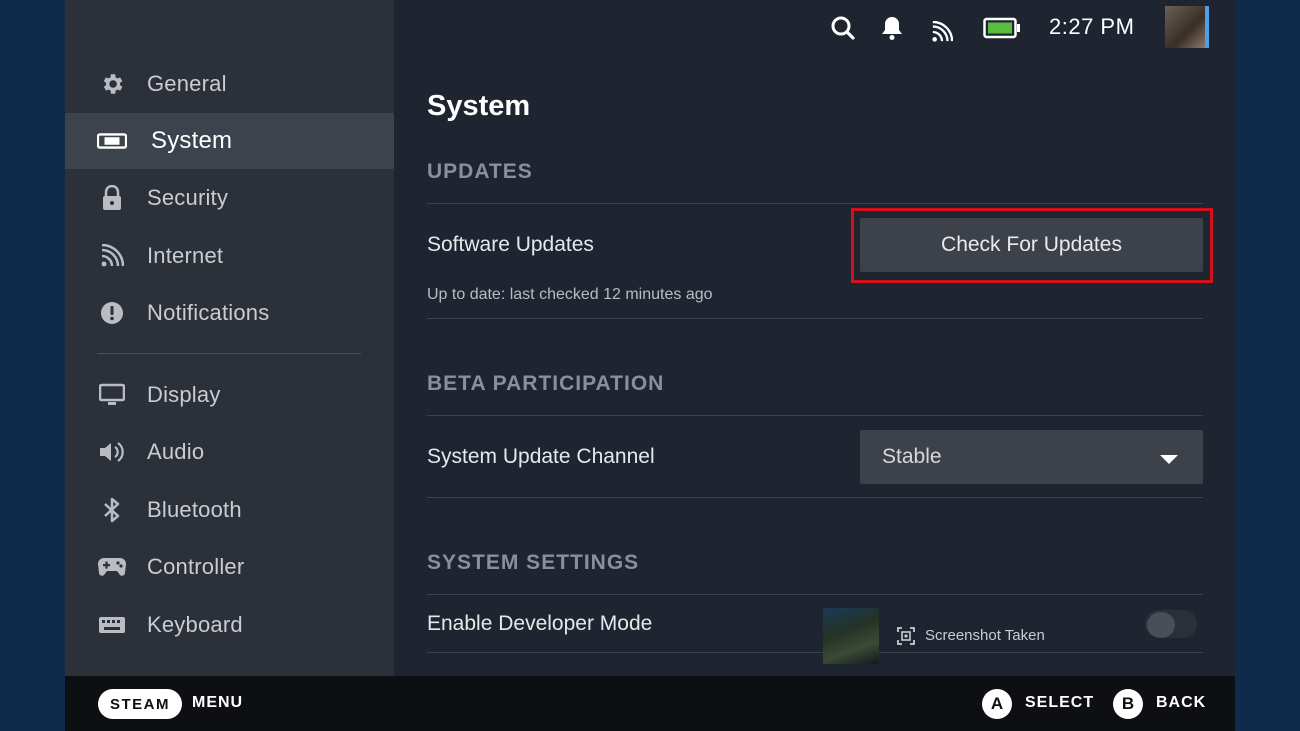 Image resolution: width=1300 pixels, height=731 pixels. Describe the element at coordinates (185, 255) in the screenshot. I see `sidebar-item-label: Internet` at that location.